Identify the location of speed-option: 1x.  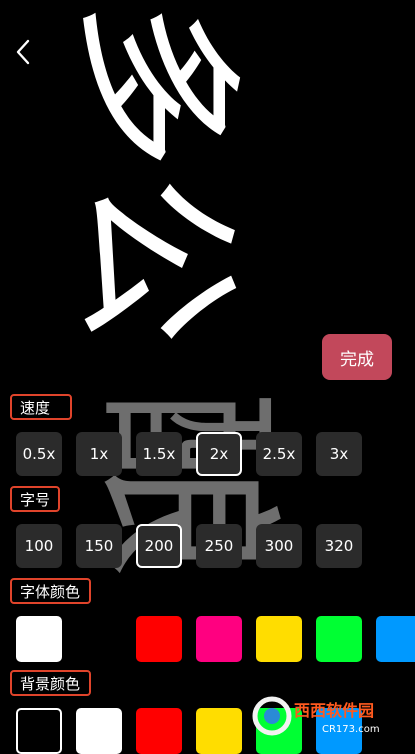
(99, 454).